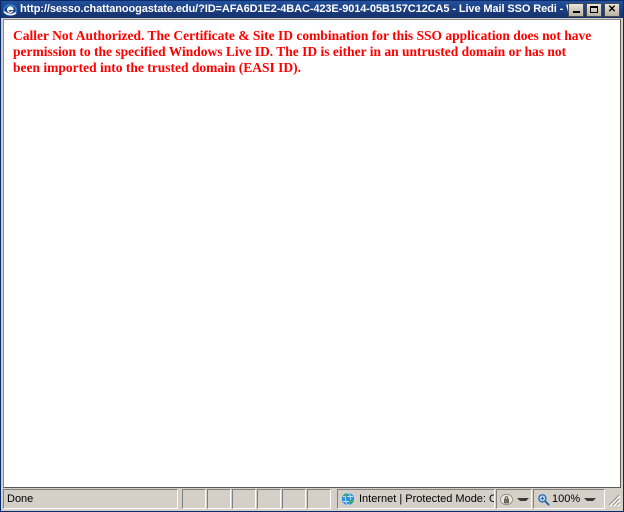  I want to click on globe-icon, so click(348, 499).